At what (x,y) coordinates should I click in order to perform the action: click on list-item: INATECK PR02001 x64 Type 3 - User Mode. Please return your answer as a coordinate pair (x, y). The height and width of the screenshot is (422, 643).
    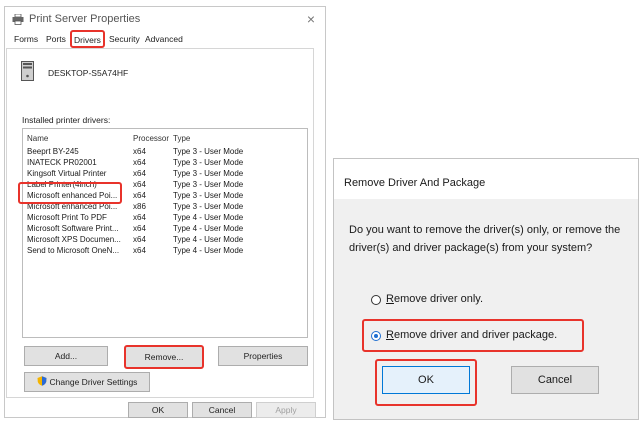
    Looking at the image, I should click on (165, 162).